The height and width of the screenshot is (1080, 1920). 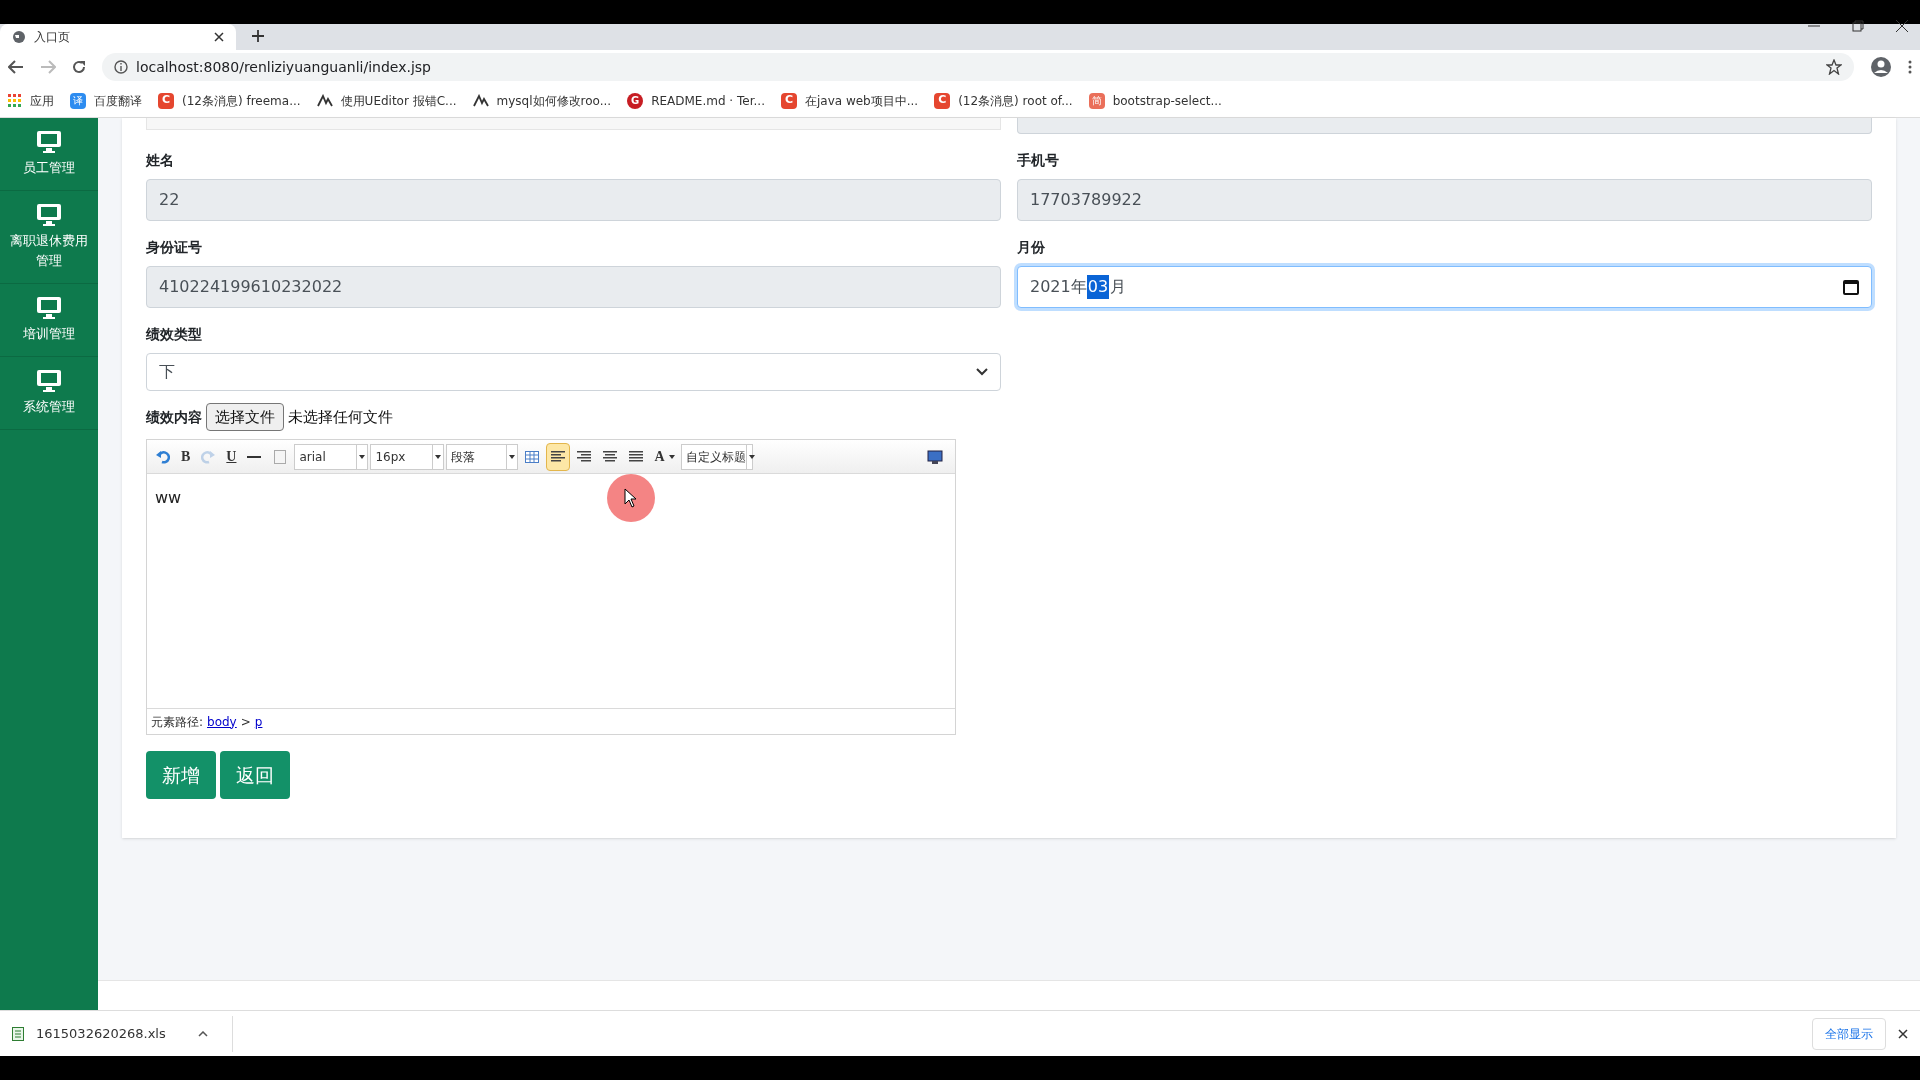 What do you see at coordinates (174, 417) in the screenshot?
I see `field-label: 绩效内容` at bounding box center [174, 417].